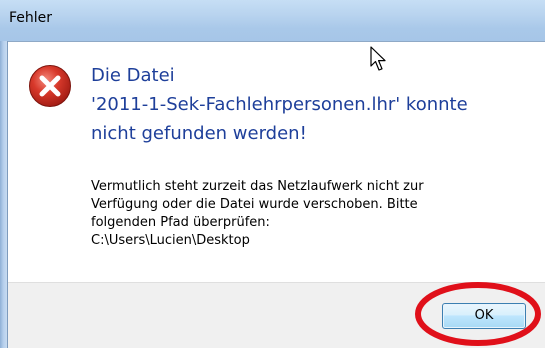 The height and width of the screenshot is (348, 545). What do you see at coordinates (484, 316) in the screenshot?
I see `ok-button: OK` at bounding box center [484, 316].